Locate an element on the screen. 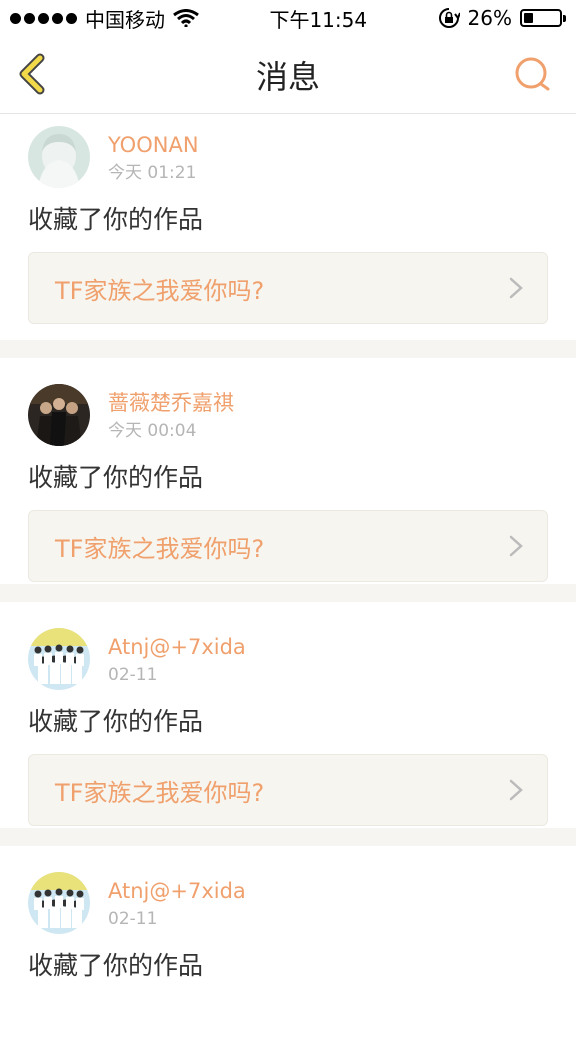  user-name: 蔷薇楚乔嘉祺 is located at coordinates (171, 403).